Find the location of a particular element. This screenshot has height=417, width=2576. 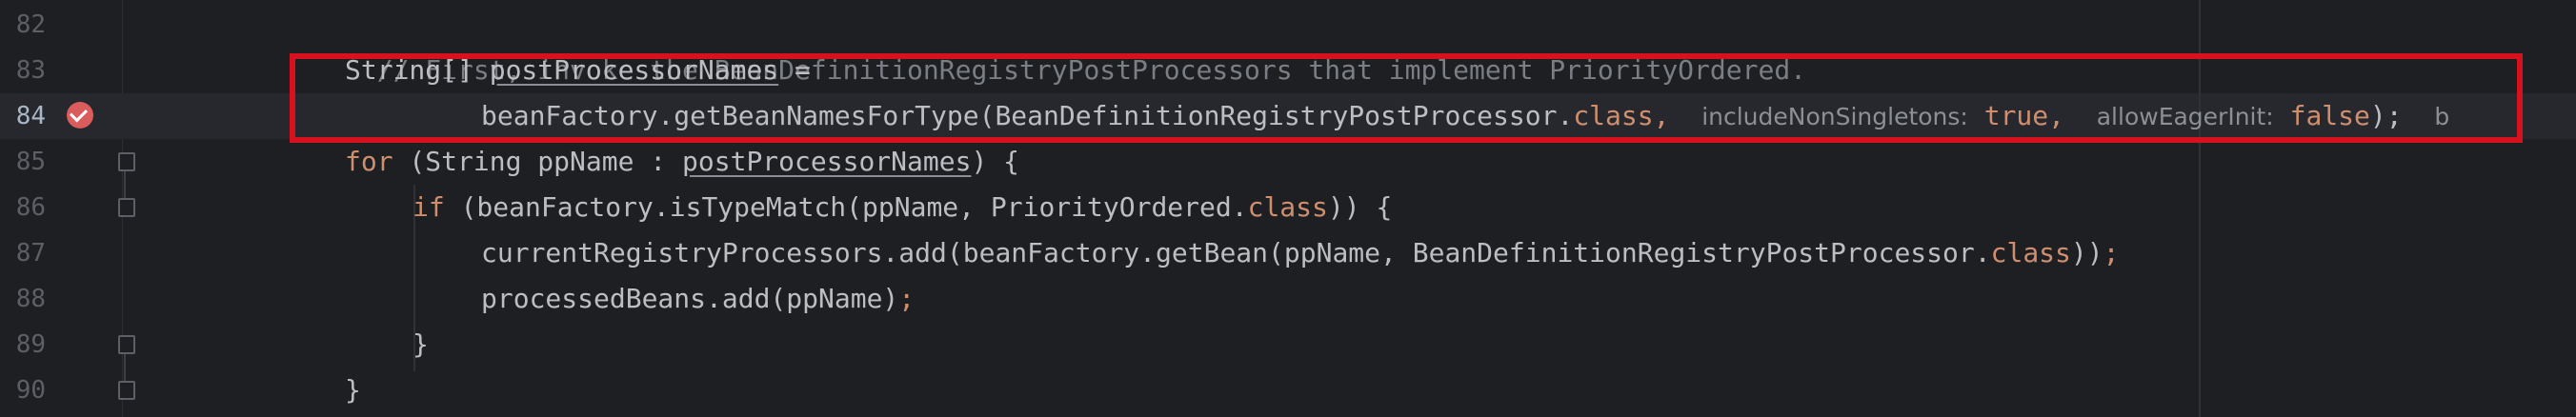

line-number: 87 is located at coordinates (23, 253).